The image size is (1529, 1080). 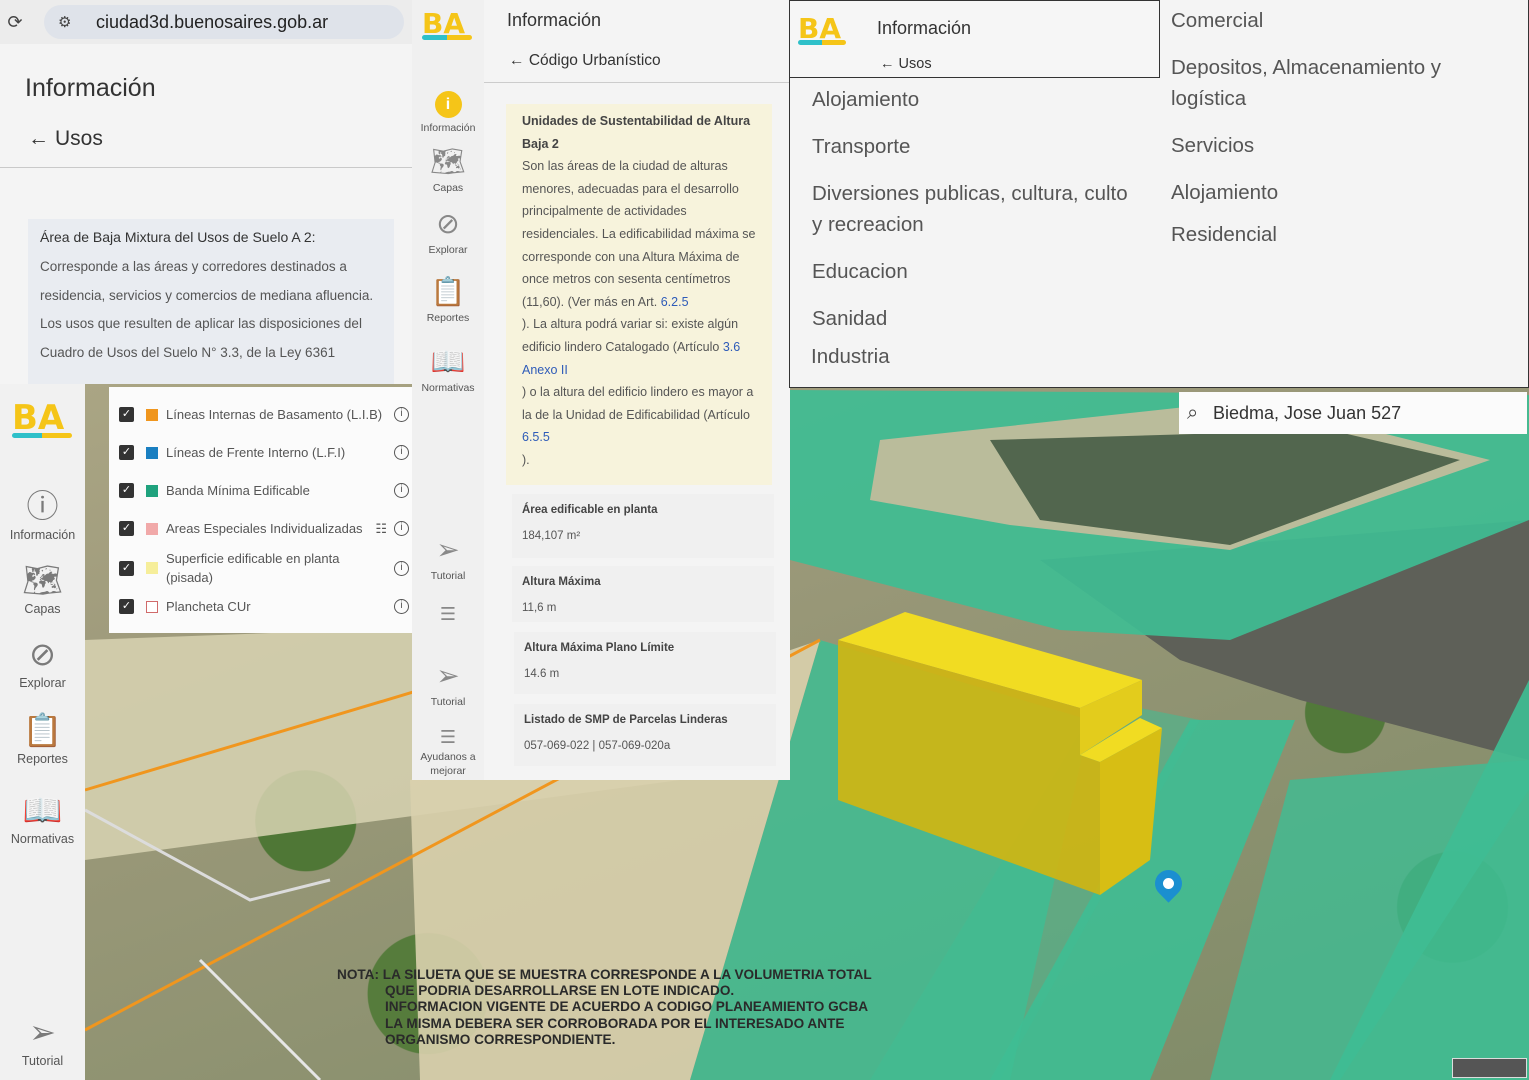 I want to click on feedback-button: ☰, so click(x=448, y=614).